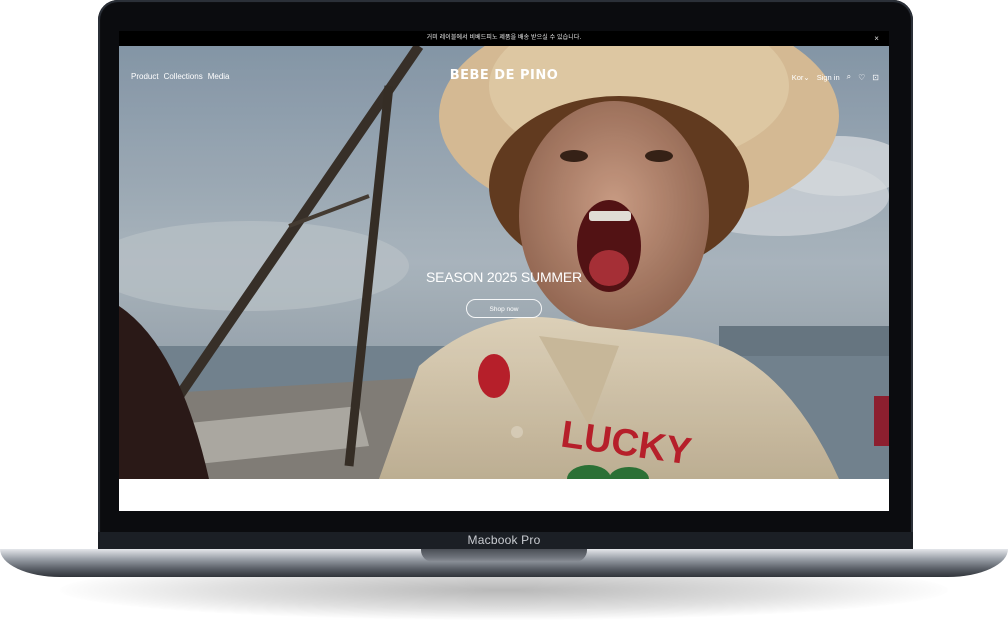 This screenshot has width=1008, height=635. What do you see at coordinates (875, 77) in the screenshot?
I see `bag-icon: ⊡` at bounding box center [875, 77].